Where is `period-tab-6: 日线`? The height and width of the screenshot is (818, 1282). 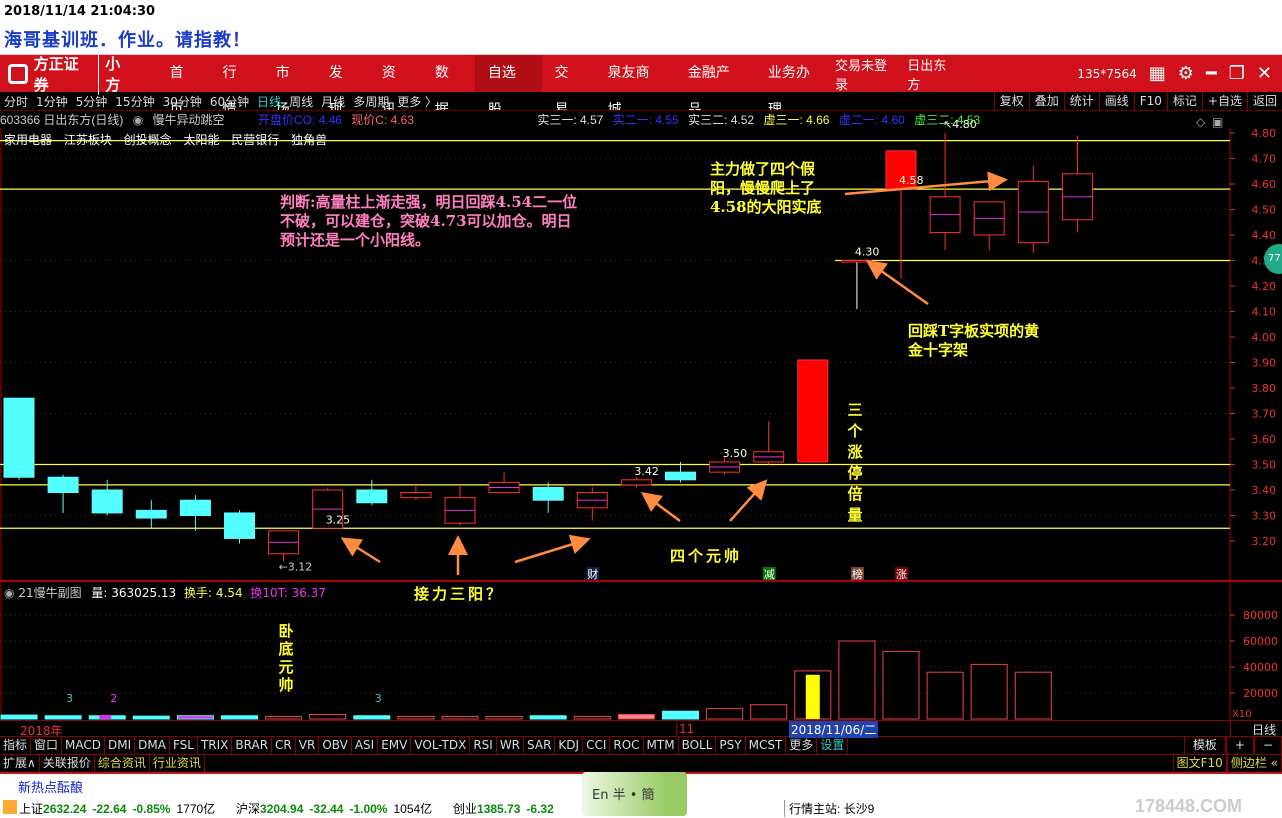
period-tab-6: 日线 is located at coordinates (269, 101).